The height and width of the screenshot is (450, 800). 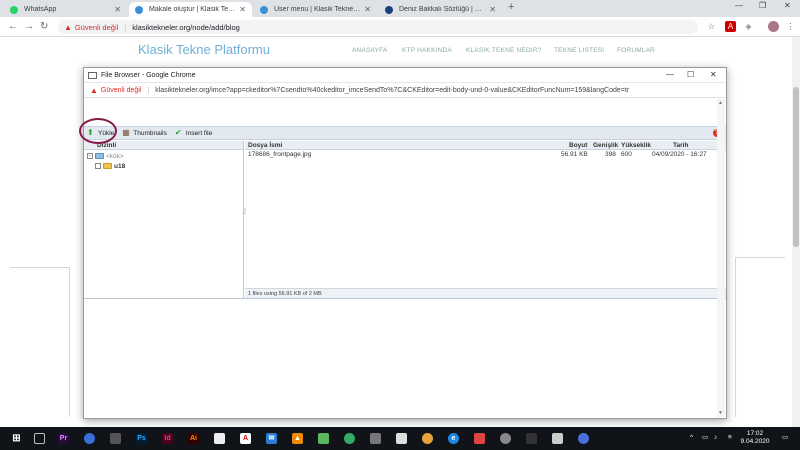 What do you see at coordinates (690, 74) in the screenshot?
I see `maximize-icon: ☐` at bounding box center [690, 74].